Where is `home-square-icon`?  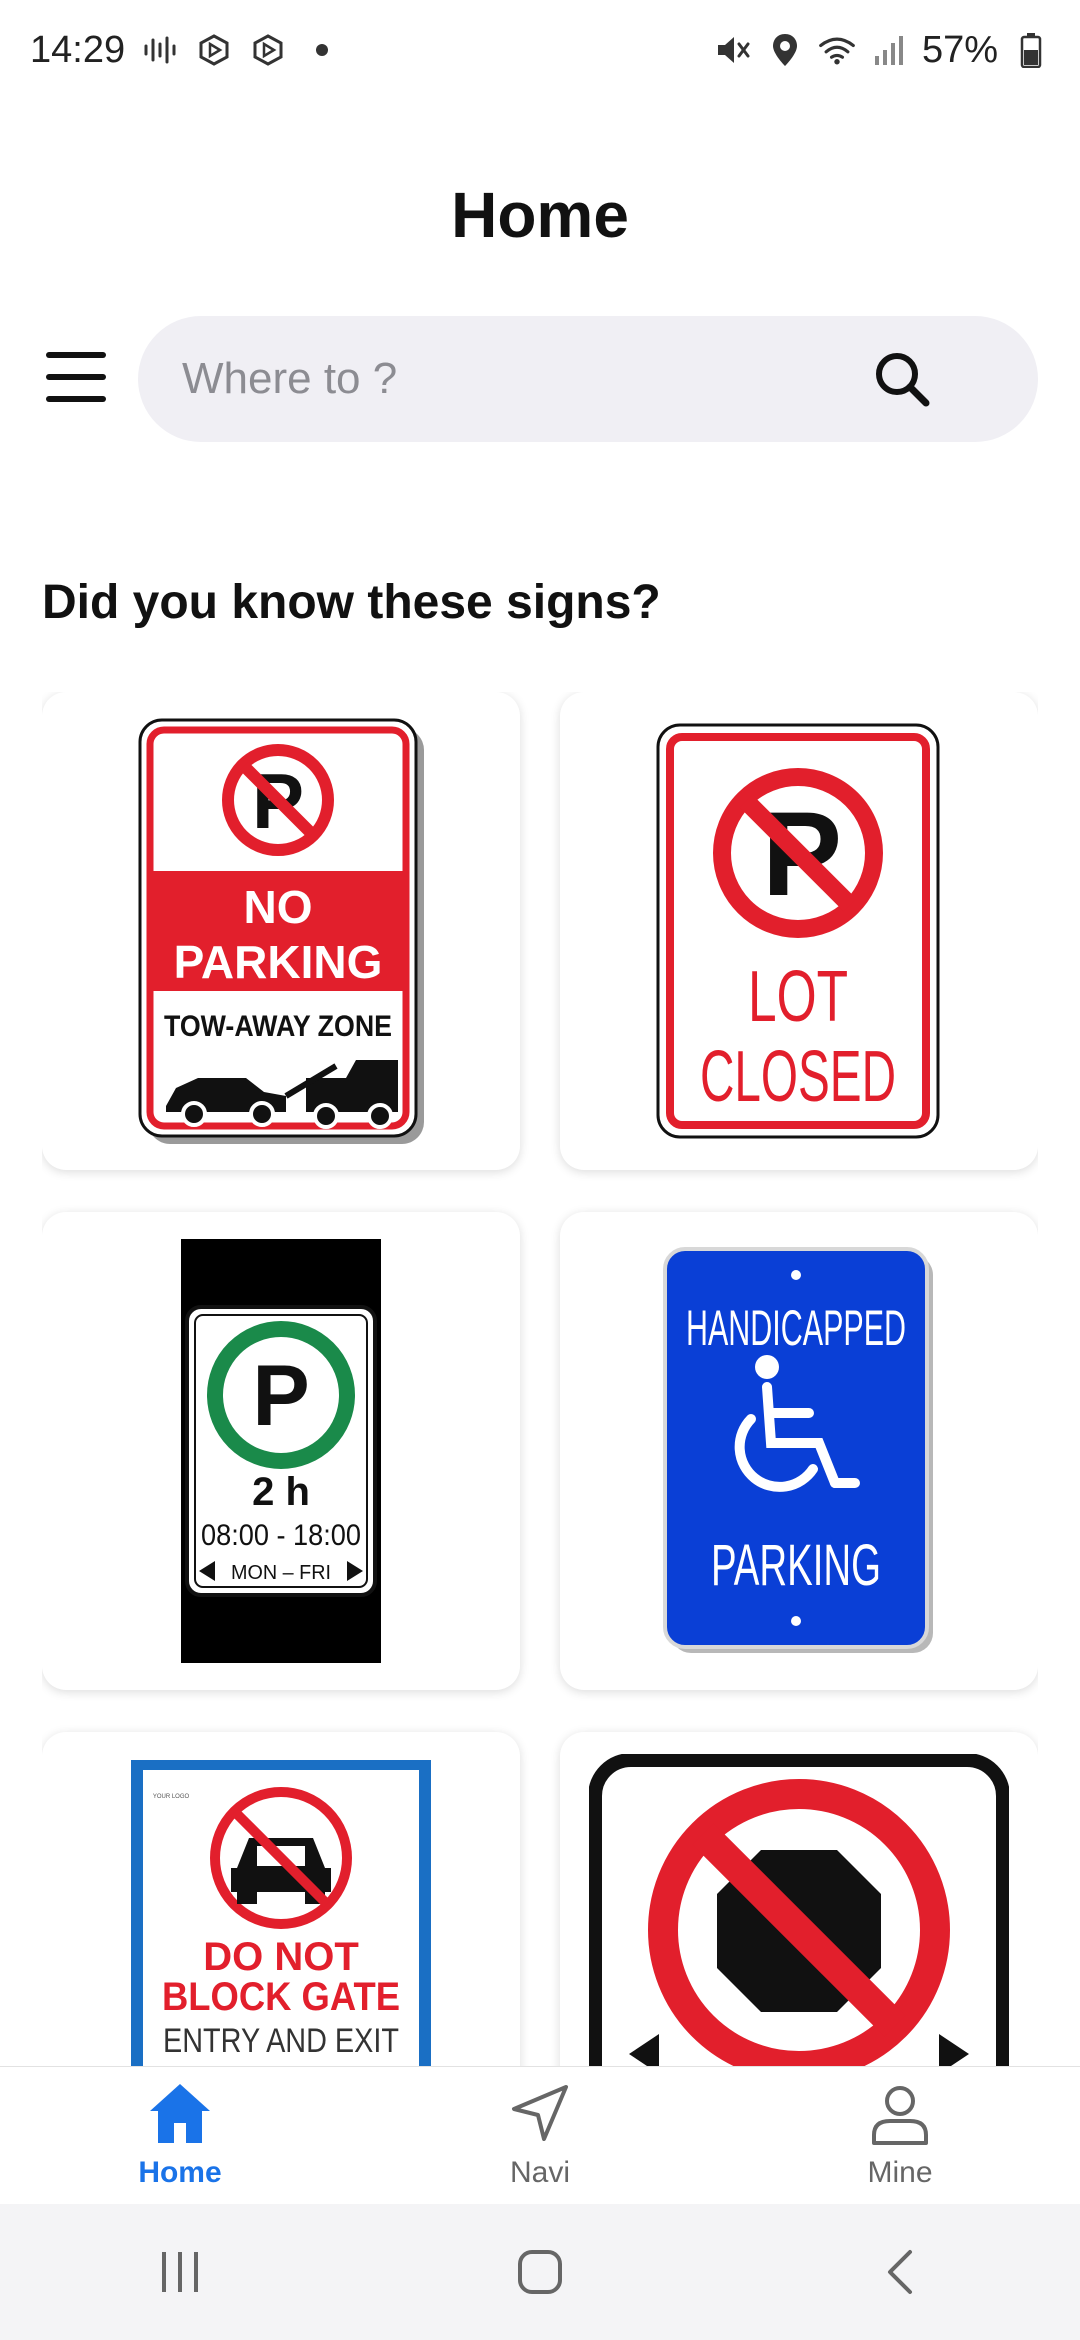
home-square-icon is located at coordinates (540, 2272).